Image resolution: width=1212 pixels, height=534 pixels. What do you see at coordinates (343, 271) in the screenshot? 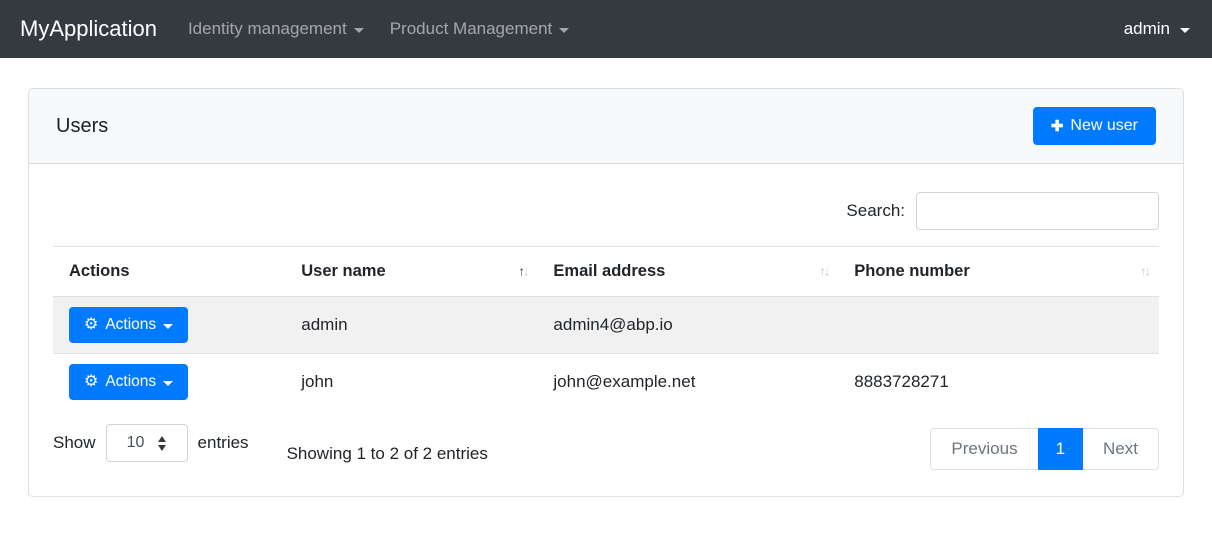
I see `column-header-label: User name` at bounding box center [343, 271].